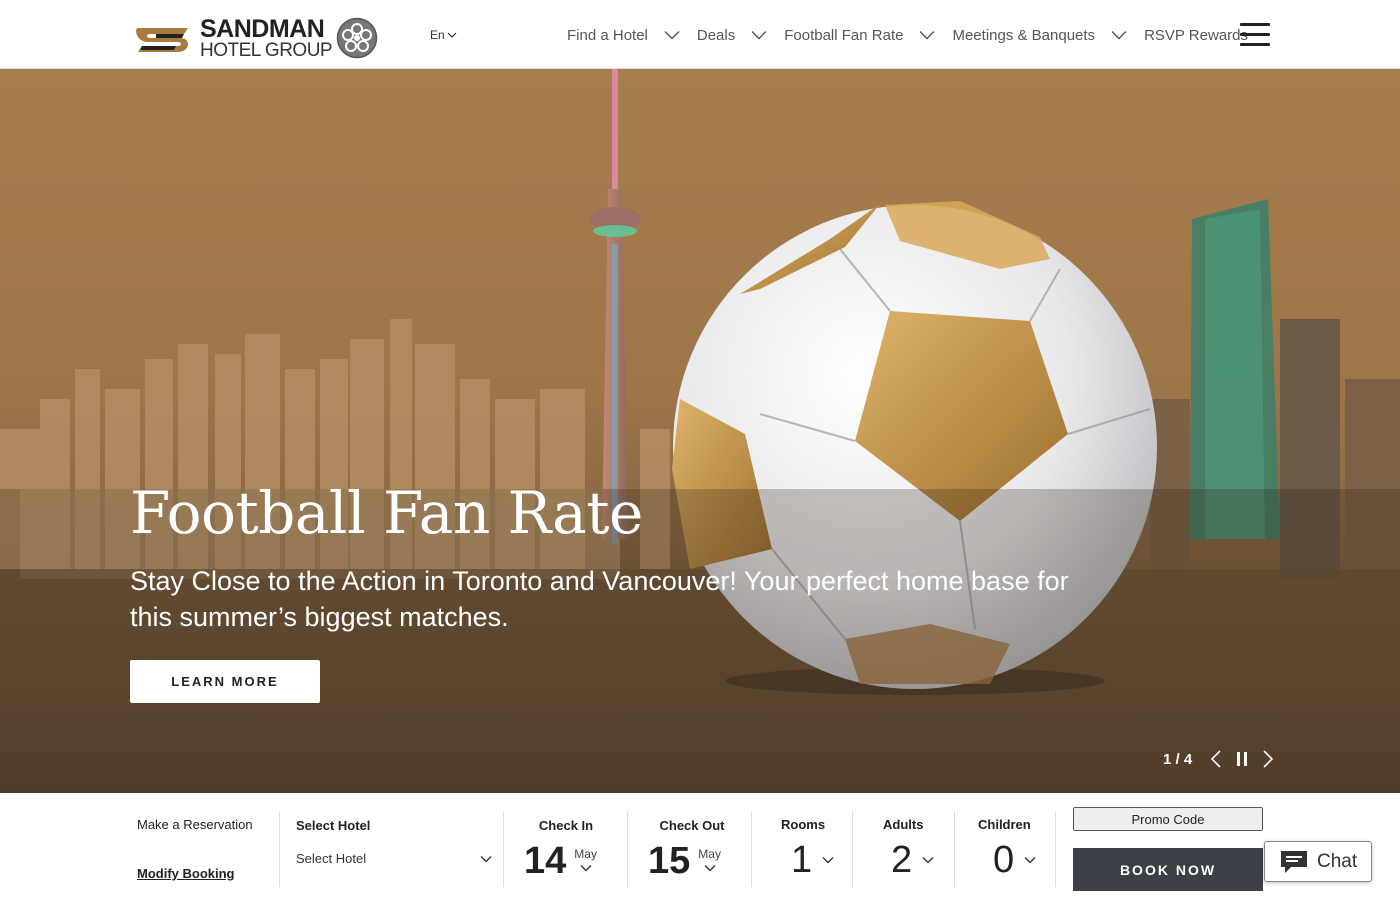 The height and width of the screenshot is (900, 1400). I want to click on nav-item-rsvp-rewards: RSVP Rewards, so click(1196, 35).